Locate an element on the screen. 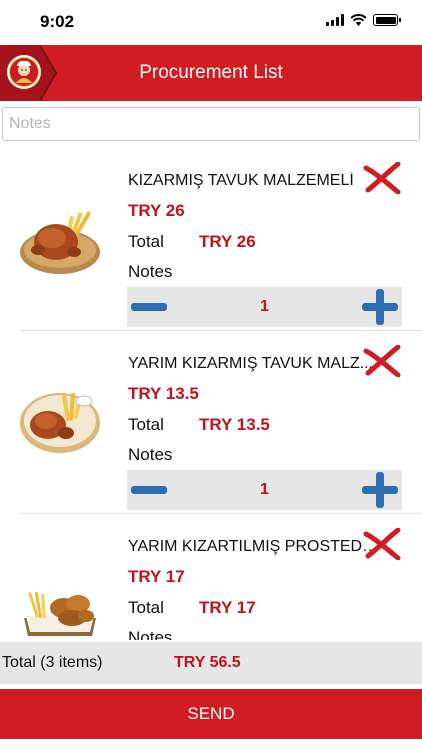 Image resolution: width=422 pixels, height=750 pixels. wifi-icon is located at coordinates (358, 20).